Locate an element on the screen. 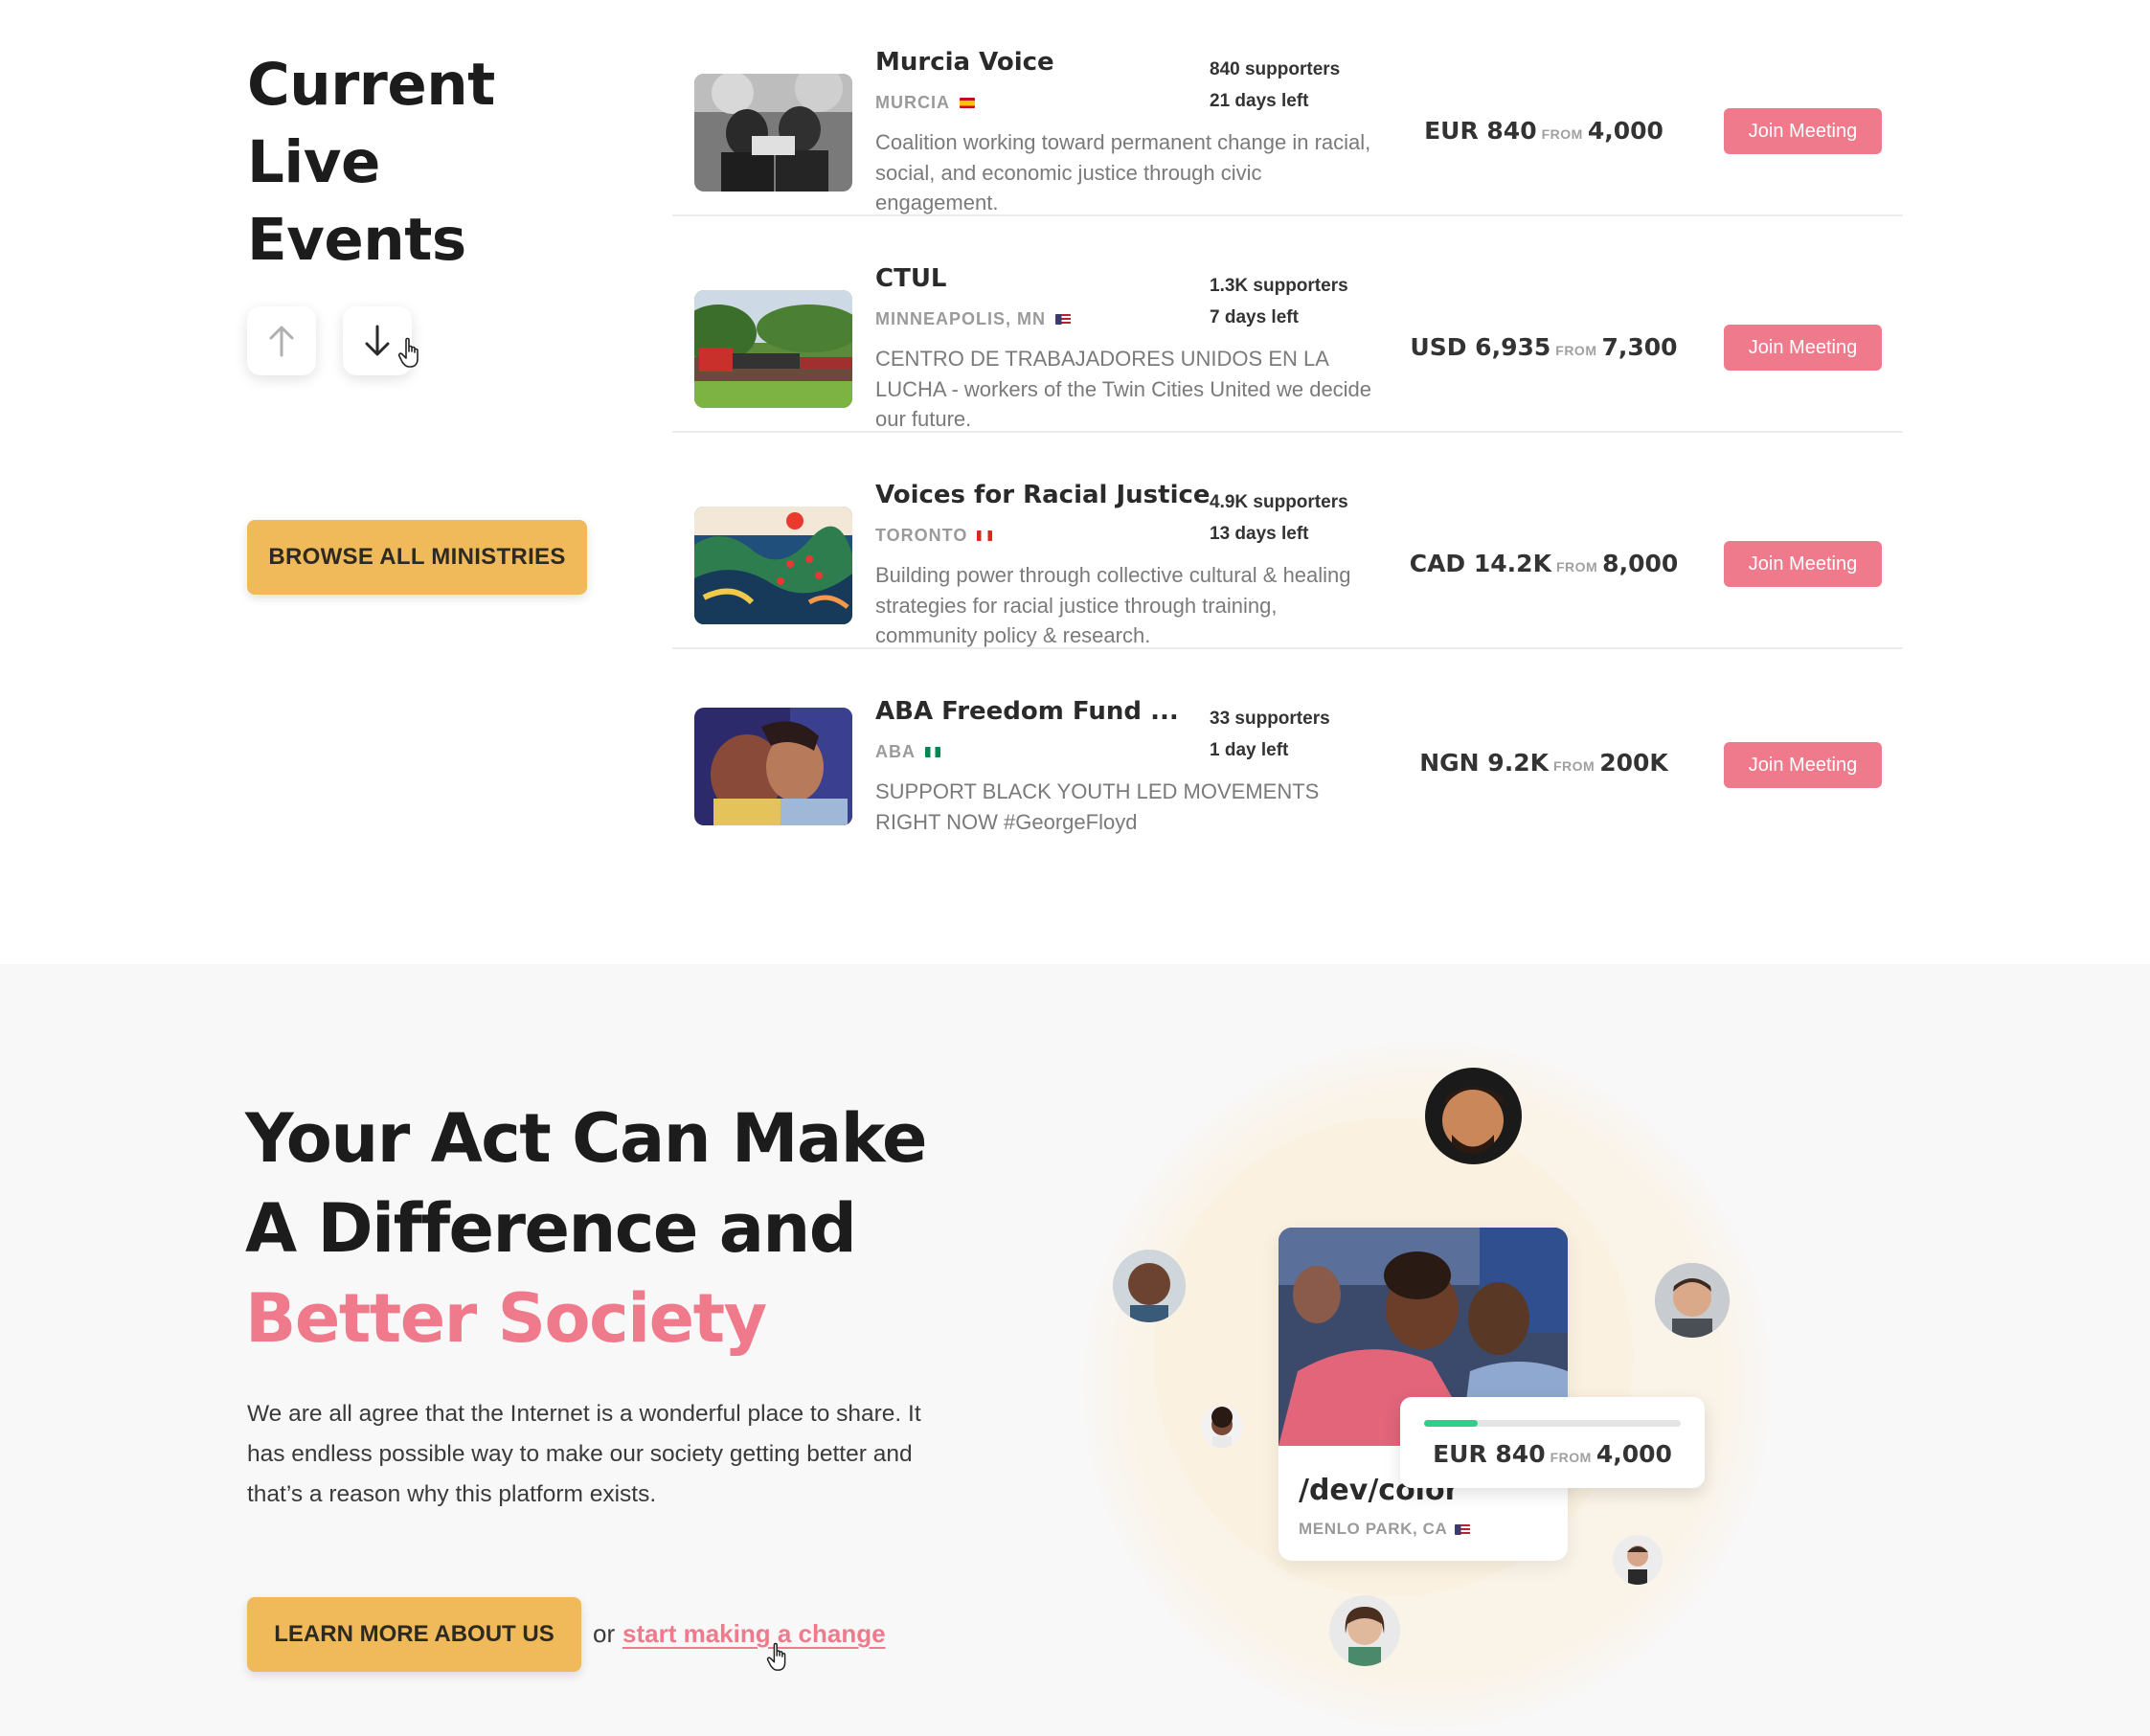  event-name: CTUL is located at coordinates (911, 278).